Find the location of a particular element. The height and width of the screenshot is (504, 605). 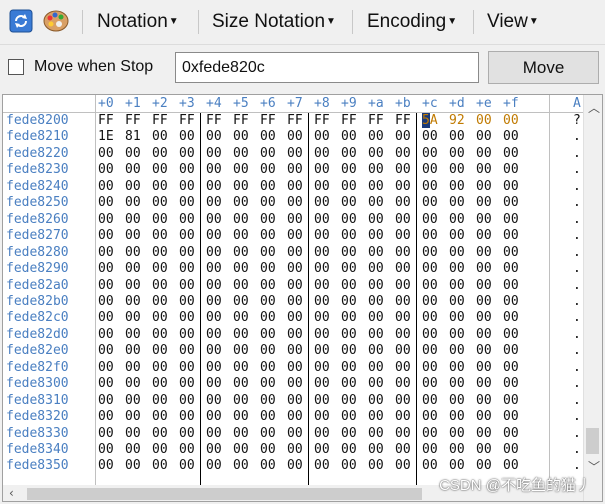

size-notation-menu: Size Notation▼ is located at coordinates (274, 22).